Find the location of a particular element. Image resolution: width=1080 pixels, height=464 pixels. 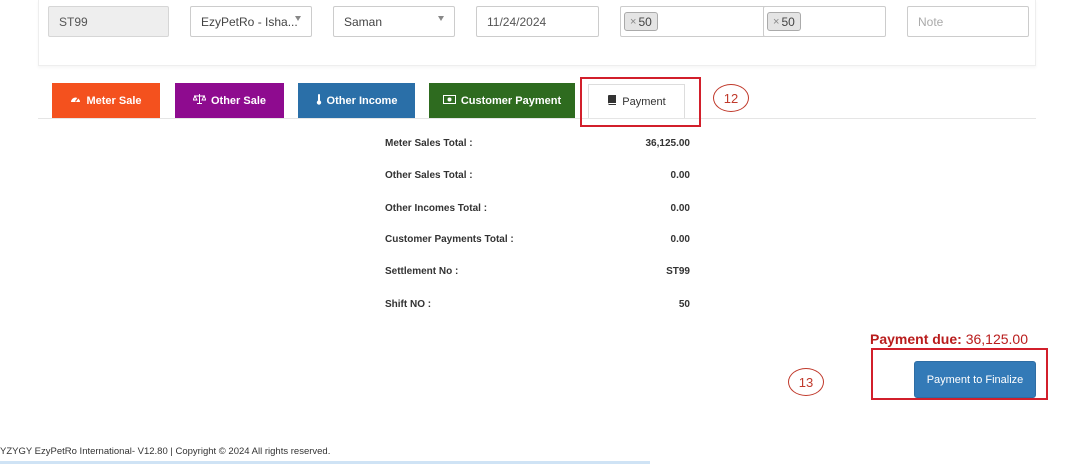

payment-due-label: Payment due: is located at coordinates (916, 339).